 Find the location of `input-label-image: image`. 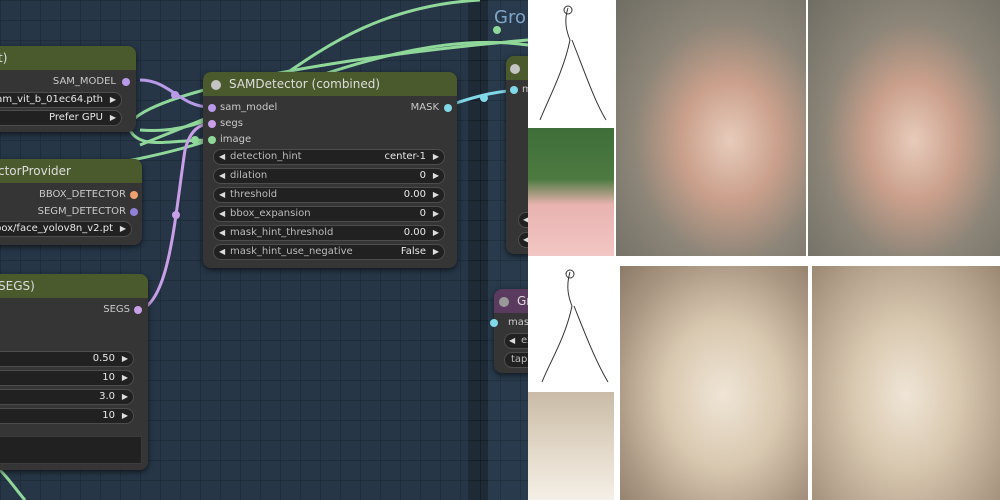

input-label-image: image is located at coordinates (236, 139).